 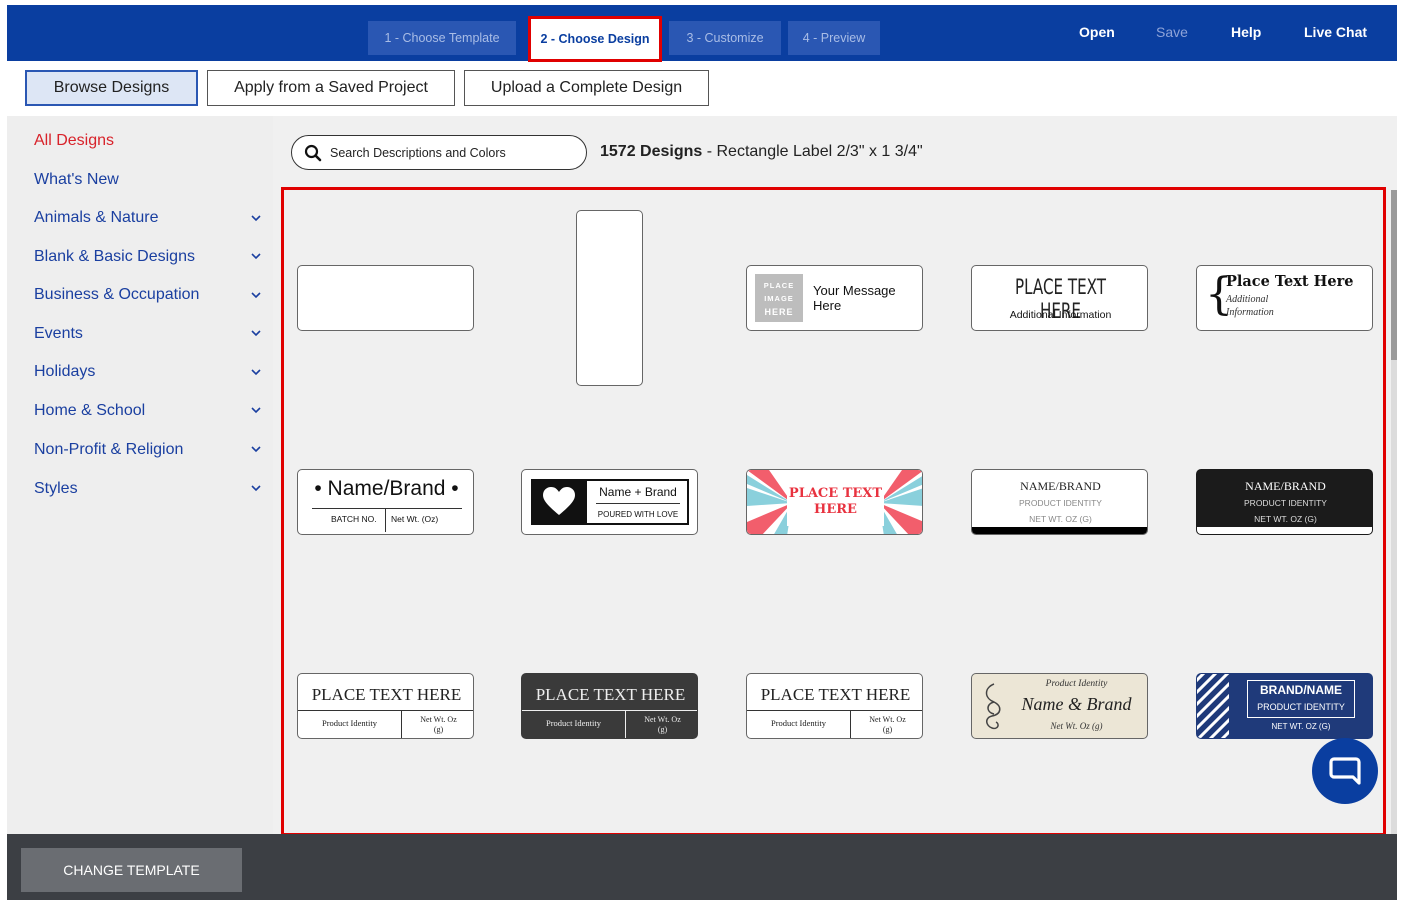 What do you see at coordinates (96, 218) in the screenshot?
I see `nav-animals-nature: Animals & Nature` at bounding box center [96, 218].